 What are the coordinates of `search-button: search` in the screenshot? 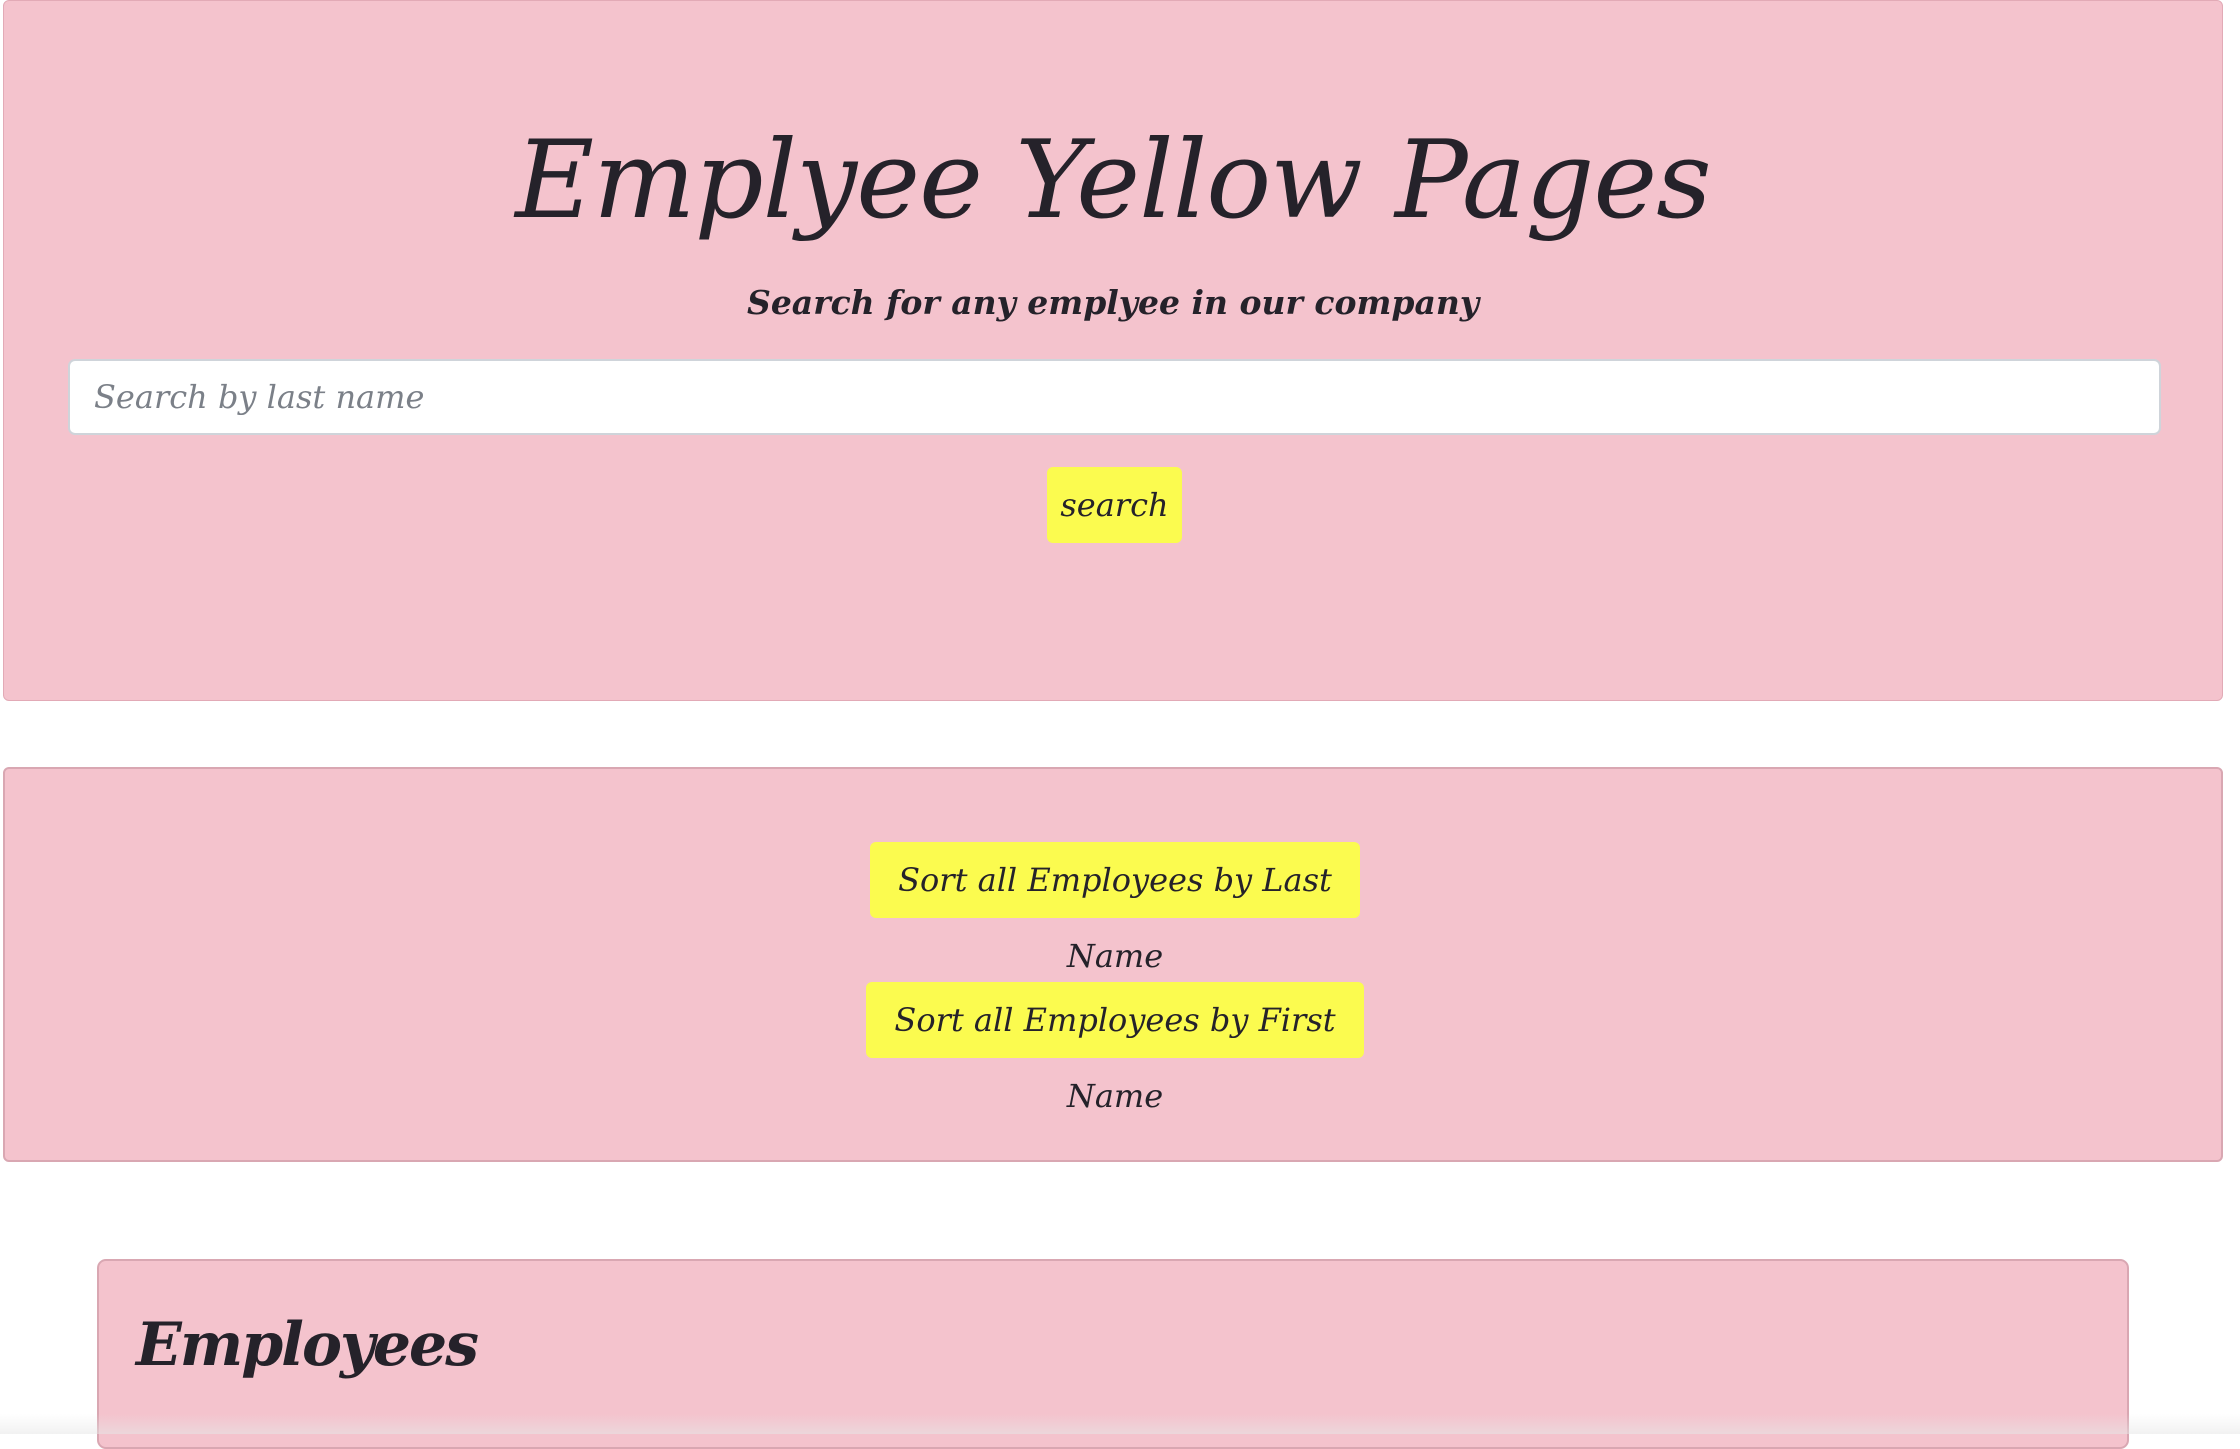 It's located at (1114, 505).